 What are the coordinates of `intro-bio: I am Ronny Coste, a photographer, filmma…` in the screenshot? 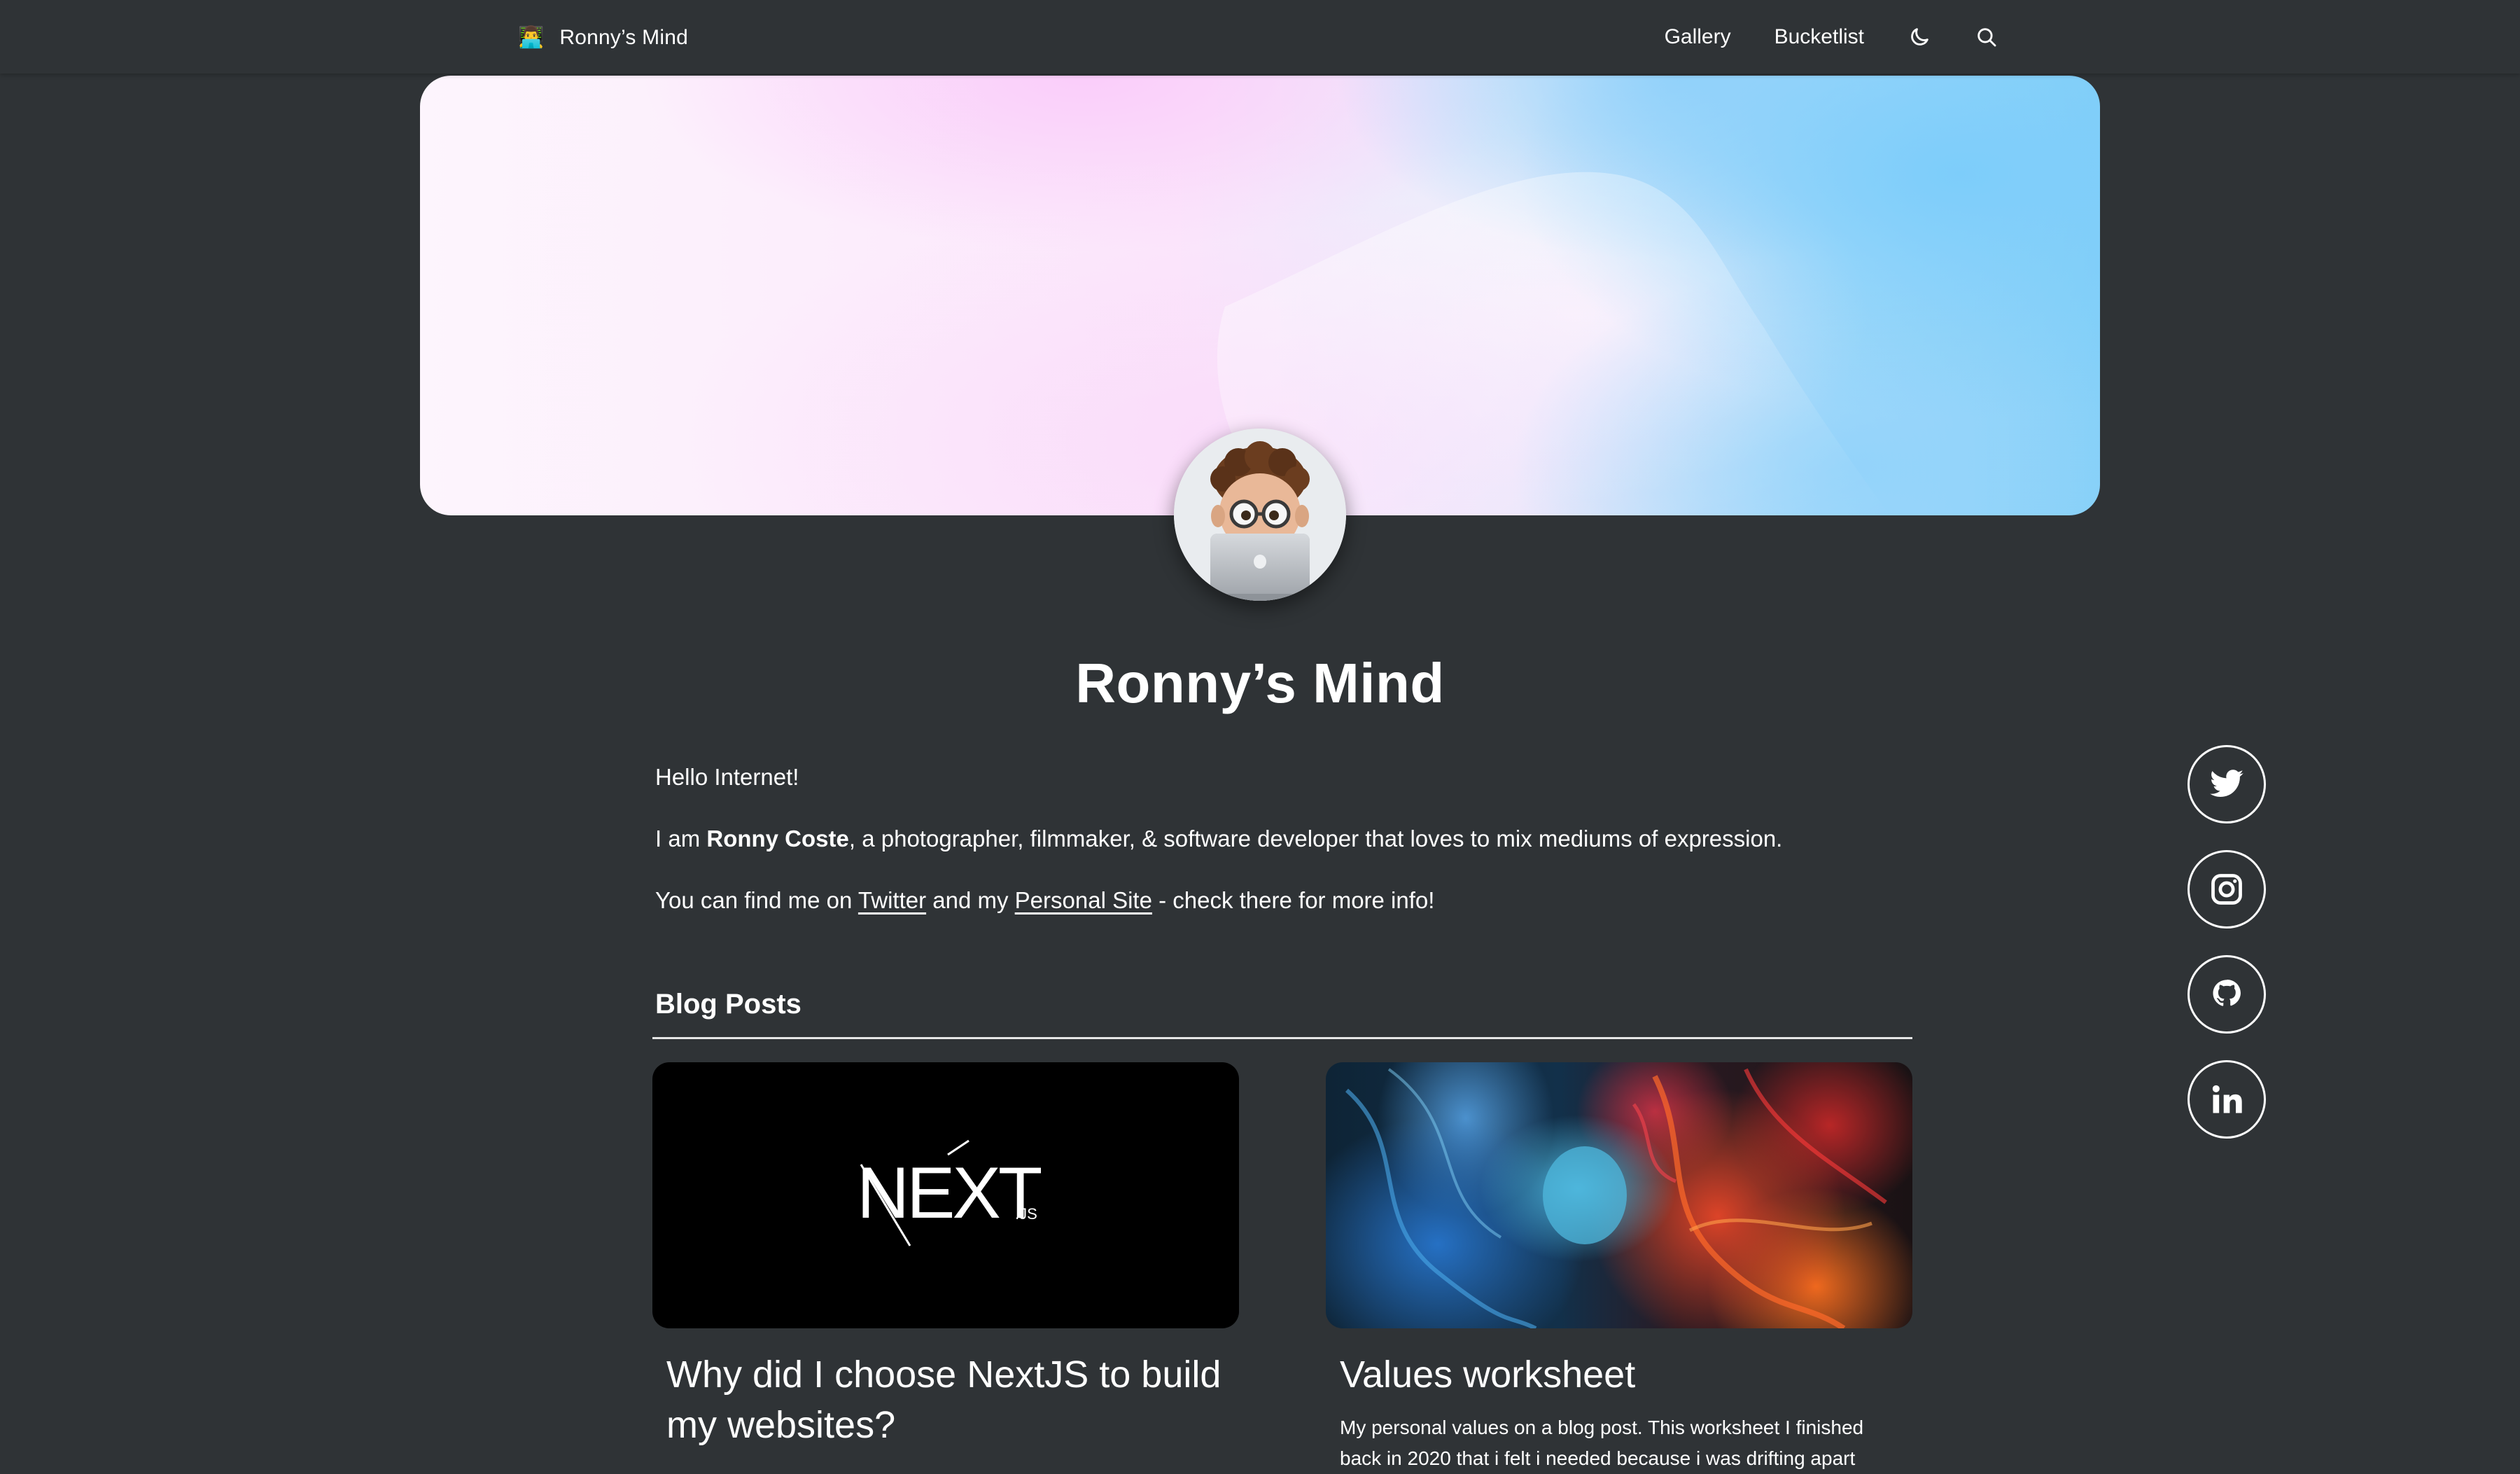 It's located at (1285, 854).